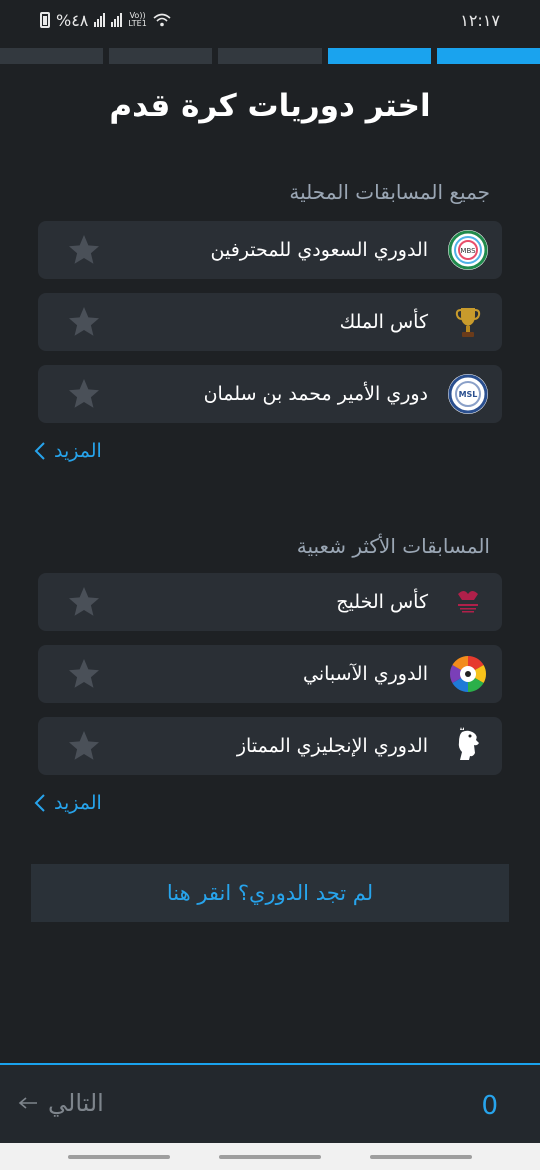  I want to click on league-card-saudi-pro: MBS الدوري السعودي للمحترفين, so click(270, 250).